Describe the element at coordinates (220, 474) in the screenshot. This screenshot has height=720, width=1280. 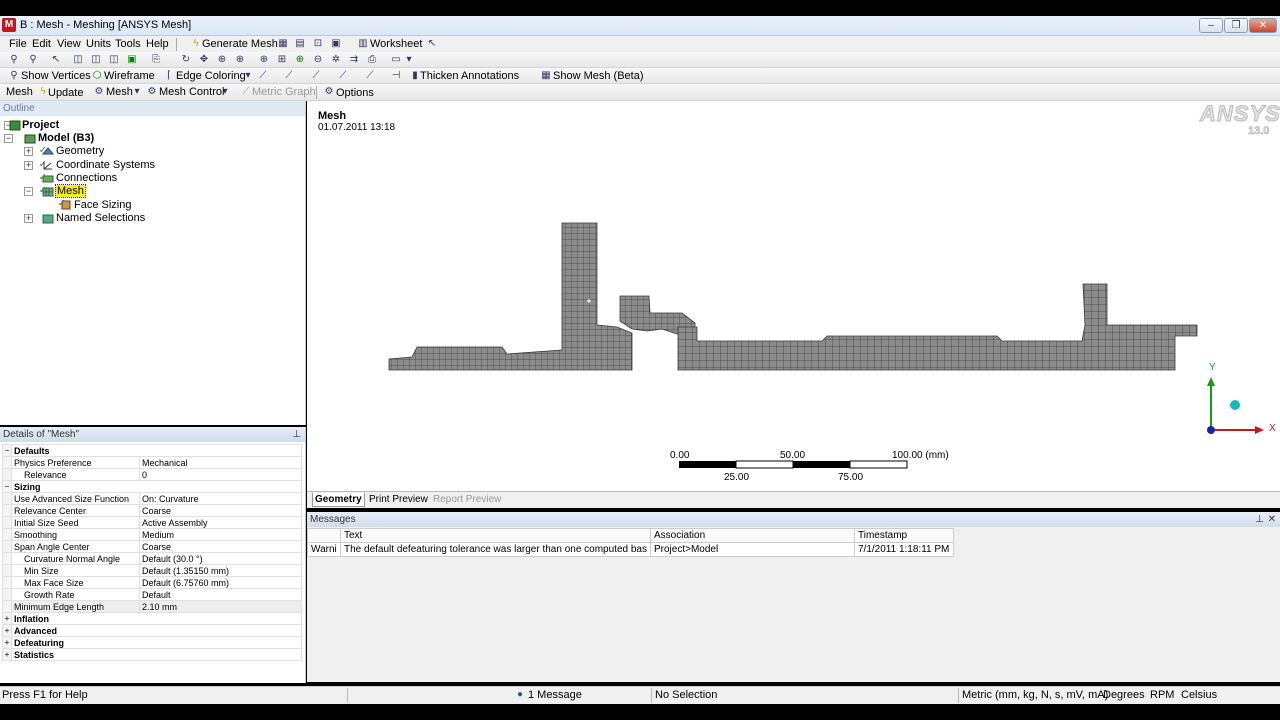
I see `property-value: 0` at that location.